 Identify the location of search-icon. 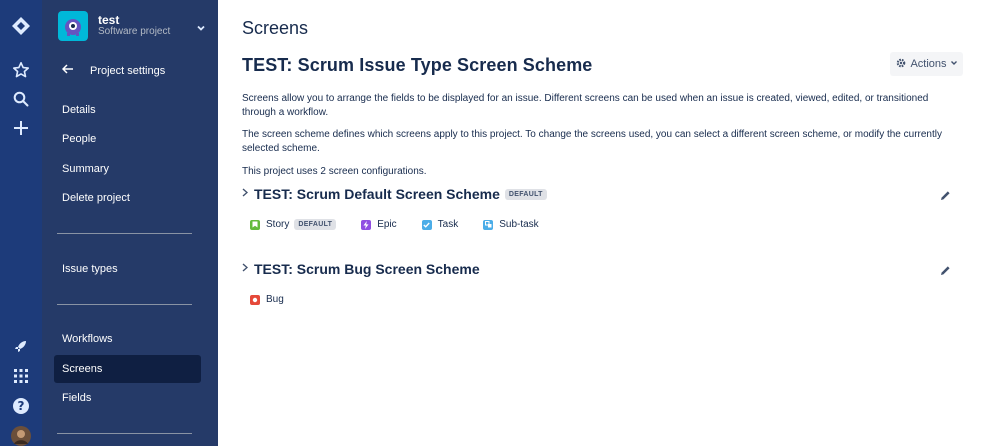
(21, 99).